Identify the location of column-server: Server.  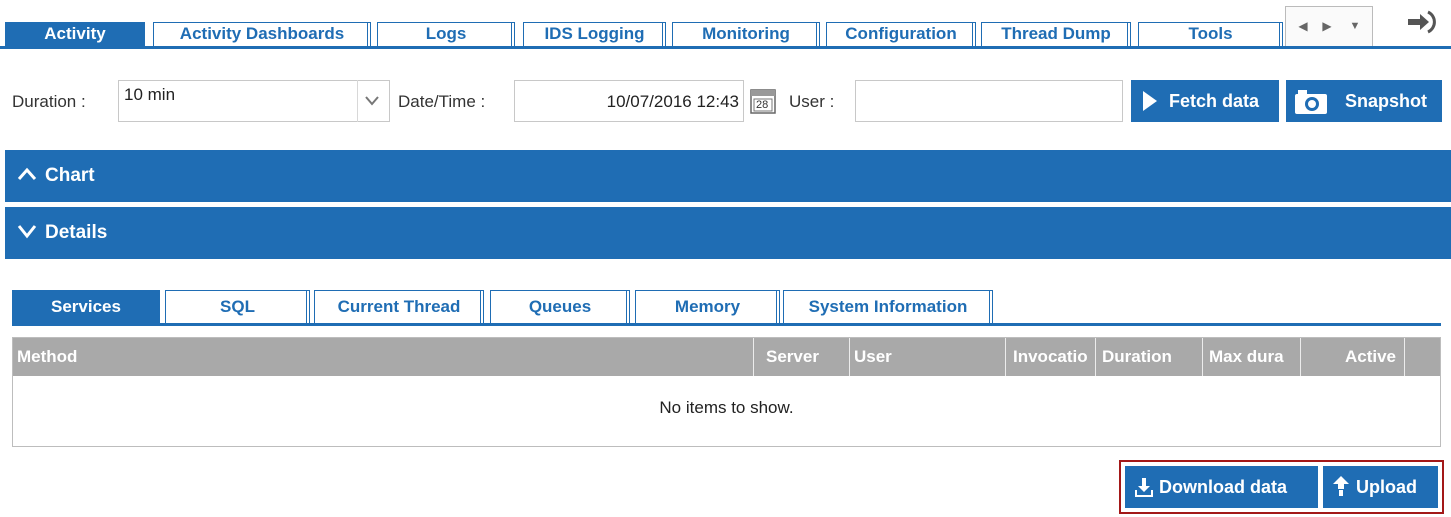
(802, 357).